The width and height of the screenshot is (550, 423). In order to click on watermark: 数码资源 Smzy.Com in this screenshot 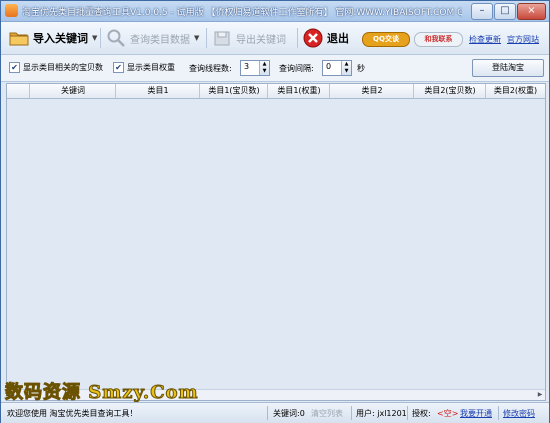, I will do `click(102, 393)`.